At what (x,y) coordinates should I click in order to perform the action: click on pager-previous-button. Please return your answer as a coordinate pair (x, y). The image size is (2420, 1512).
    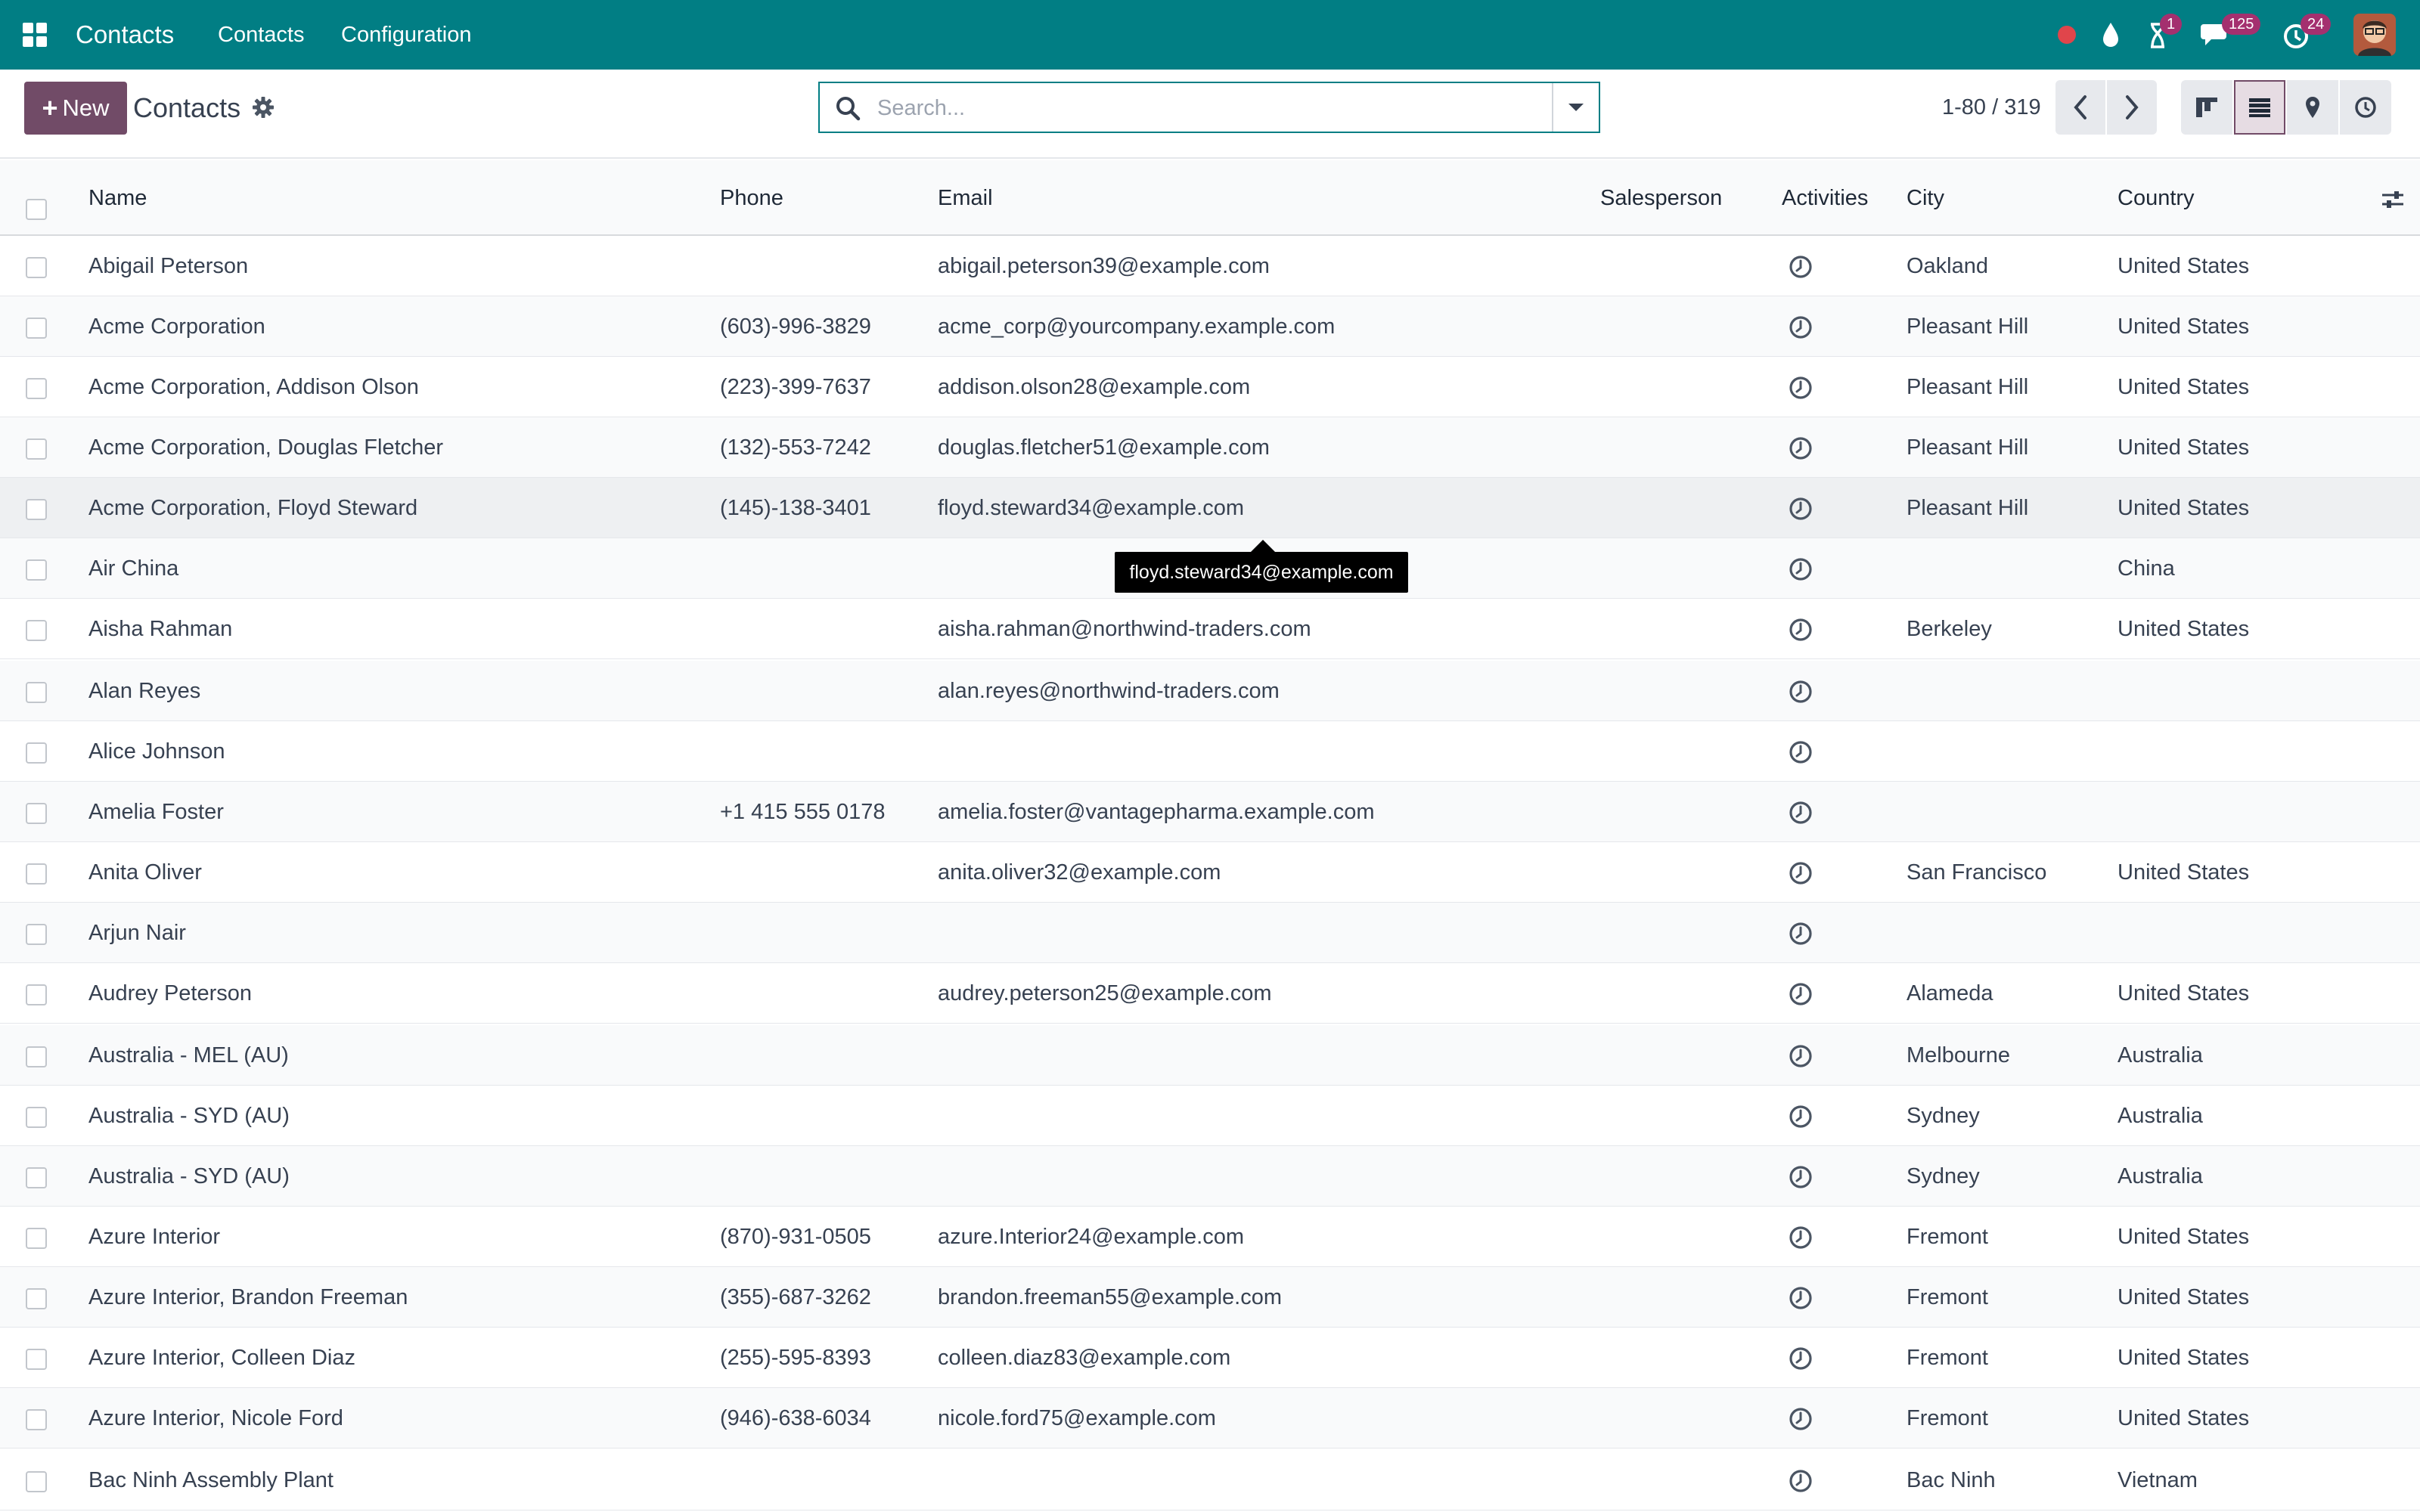
    Looking at the image, I should click on (2080, 107).